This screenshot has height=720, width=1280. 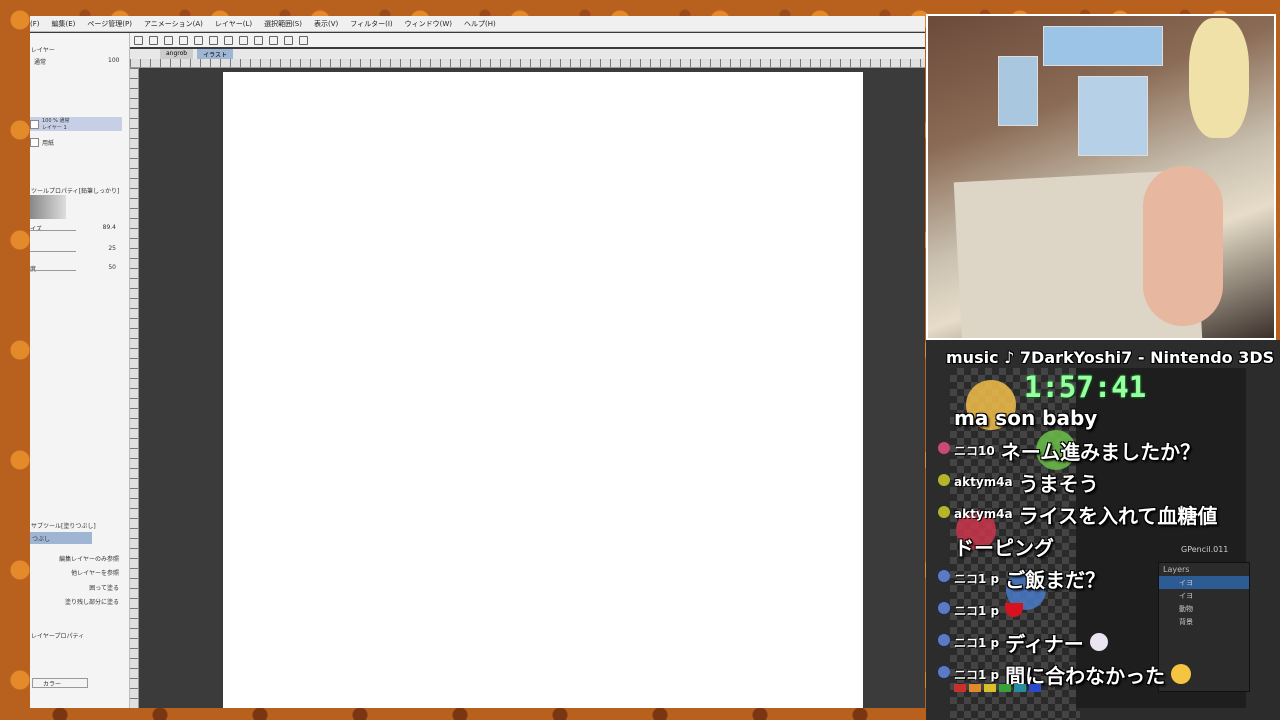 I want to click on menu-layer: レイヤー(L), so click(x=233, y=24).